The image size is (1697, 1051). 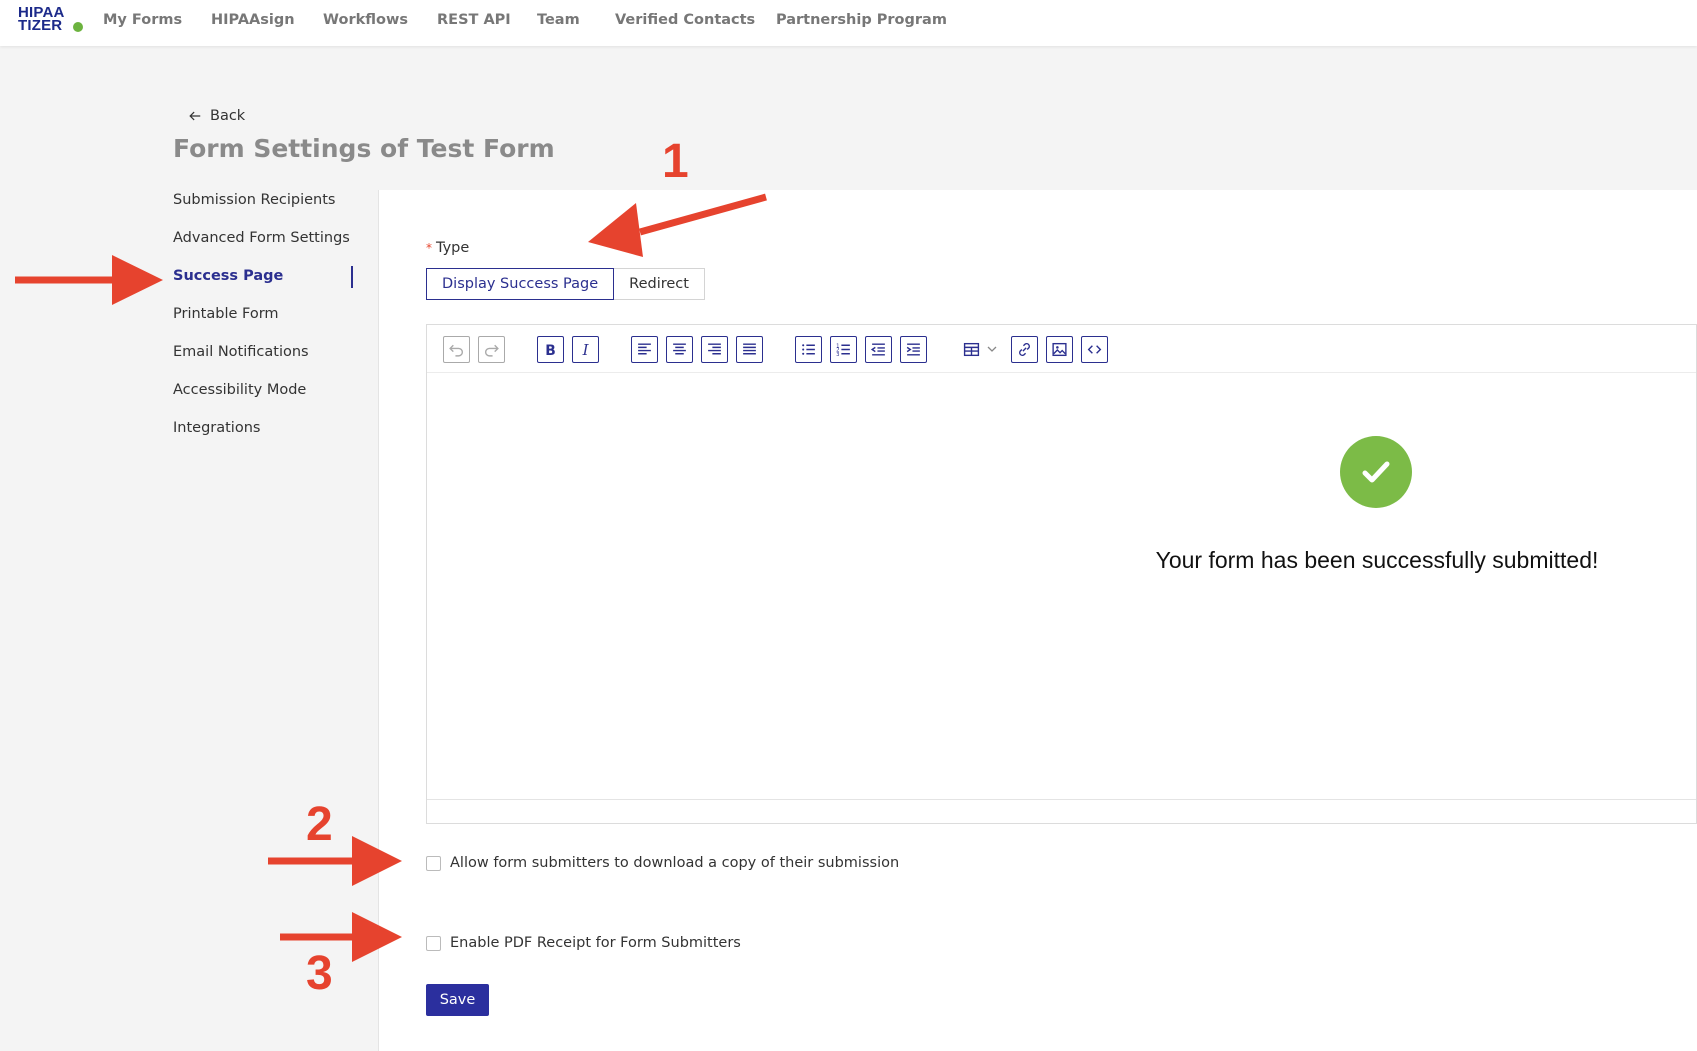 I want to click on sidebar-item-advanced-form-settings: Advanced Form Settings, so click(x=261, y=238).